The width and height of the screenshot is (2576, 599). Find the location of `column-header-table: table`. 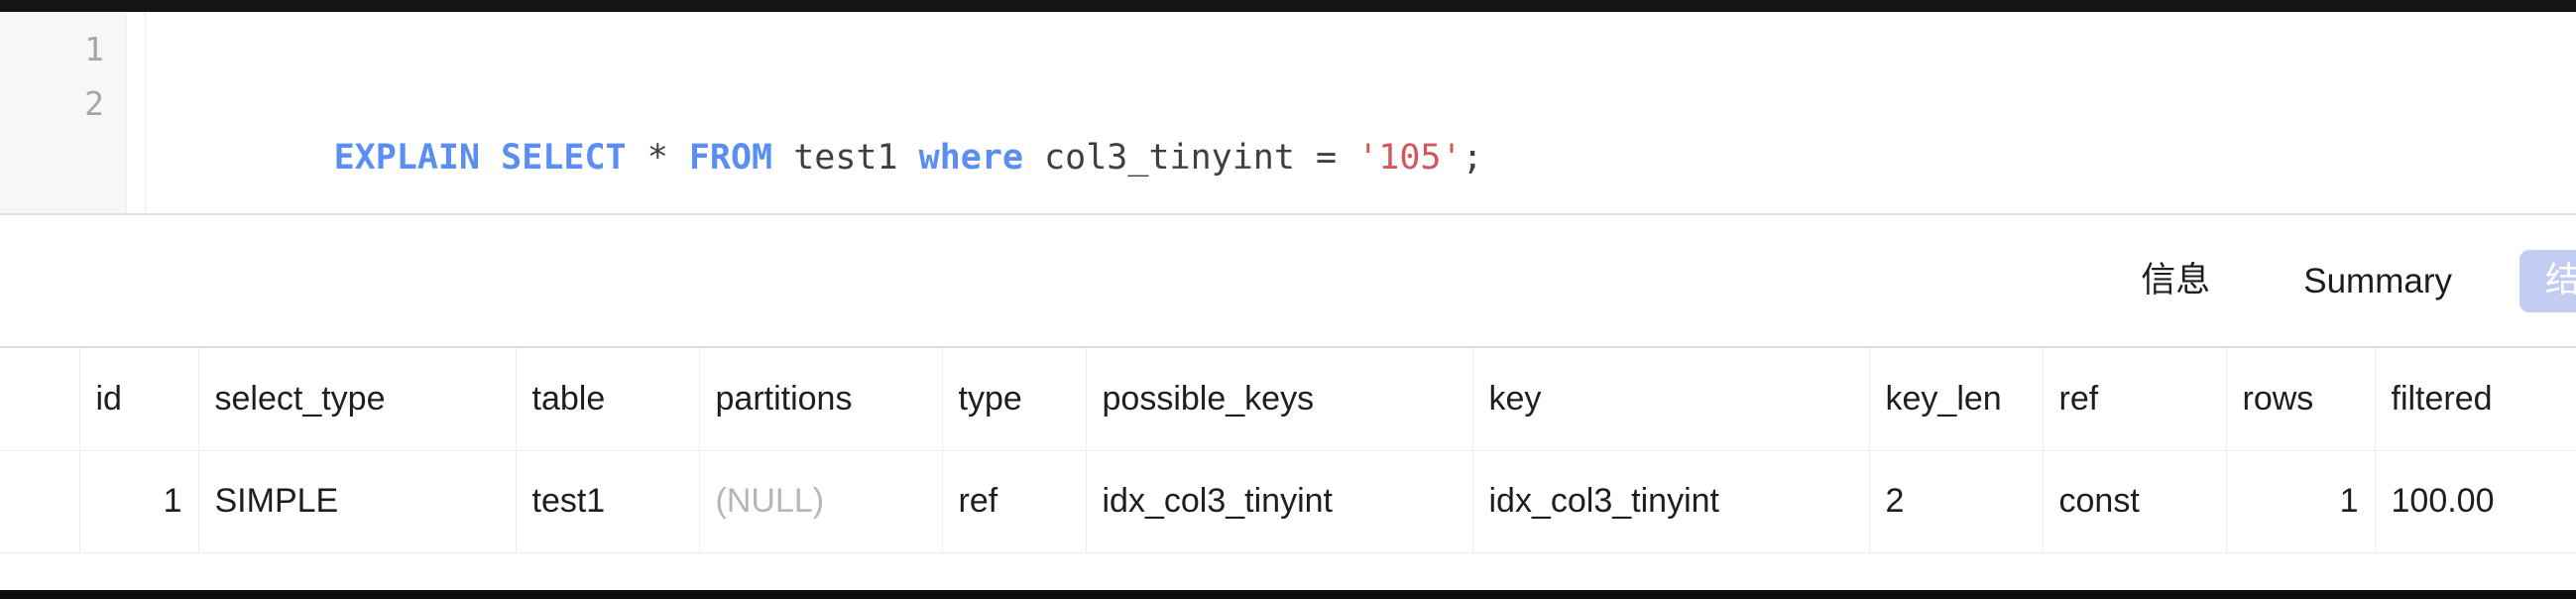

column-header-table: table is located at coordinates (608, 399).